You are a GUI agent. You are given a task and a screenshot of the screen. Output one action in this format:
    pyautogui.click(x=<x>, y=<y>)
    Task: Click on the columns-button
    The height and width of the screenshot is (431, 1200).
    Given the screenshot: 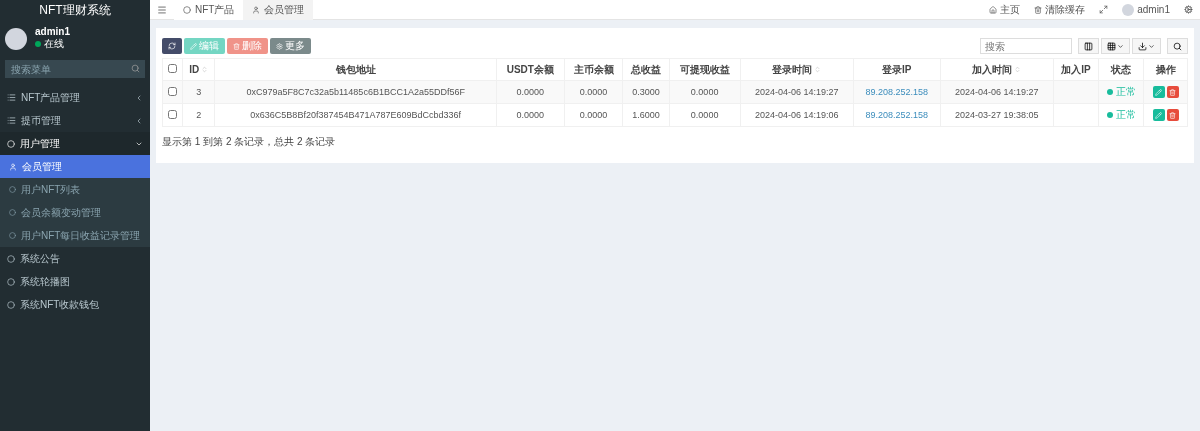 What is the action you would take?
    pyautogui.click(x=1115, y=46)
    